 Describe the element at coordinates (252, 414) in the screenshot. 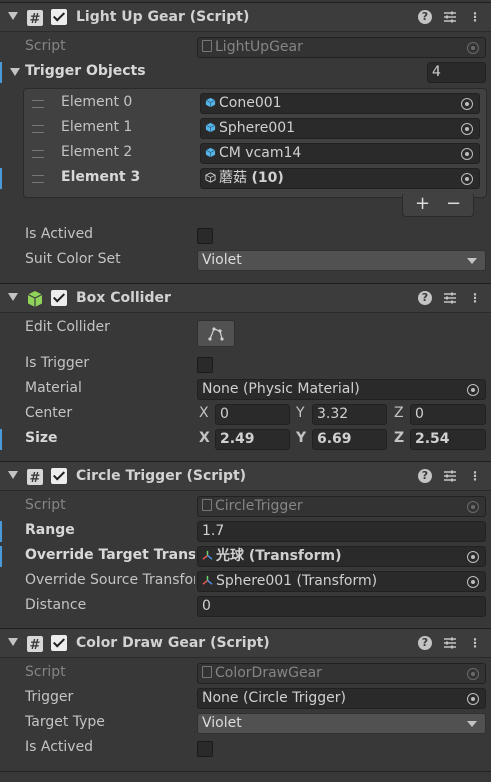

I see `center-x-field: 0` at that location.